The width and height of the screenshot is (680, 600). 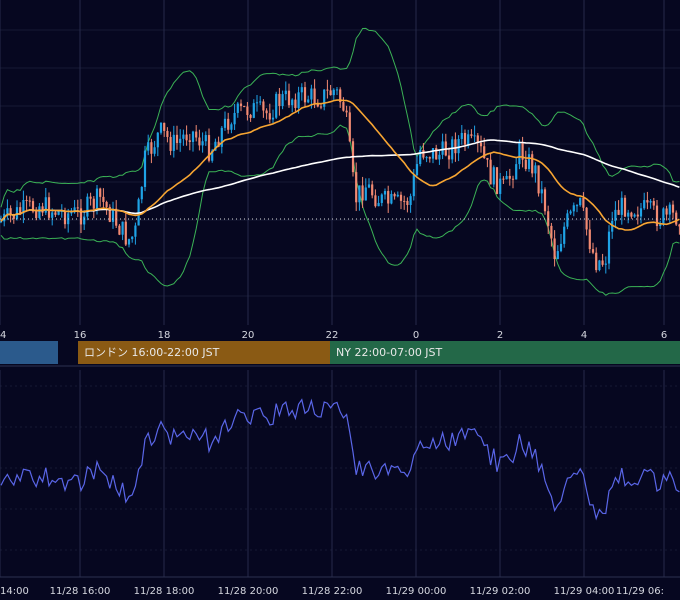 What do you see at coordinates (332, 591) in the screenshot?
I see `x-tick-label: 11/28 22:00` at bounding box center [332, 591].